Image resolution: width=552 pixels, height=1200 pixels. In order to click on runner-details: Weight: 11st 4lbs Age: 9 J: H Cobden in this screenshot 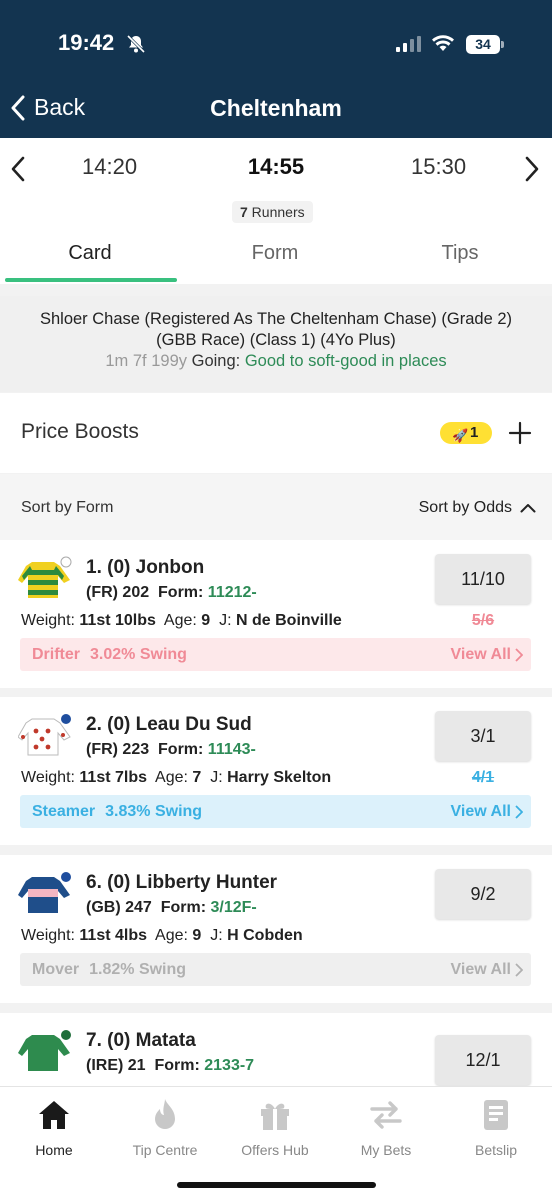, I will do `click(162, 935)`.